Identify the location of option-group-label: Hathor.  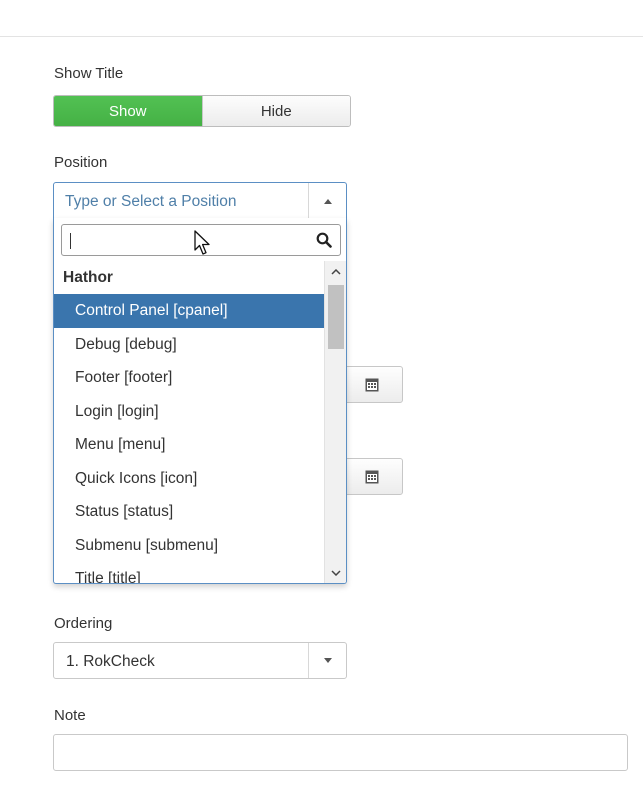
(88, 277).